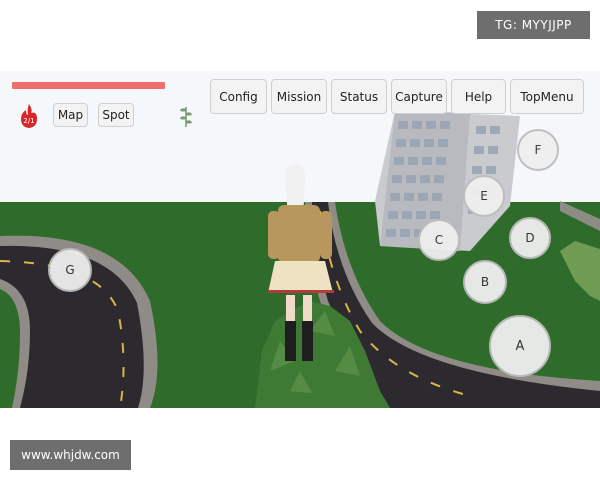  What do you see at coordinates (520, 346) in the screenshot?
I see `action-button-a: A` at bounding box center [520, 346].